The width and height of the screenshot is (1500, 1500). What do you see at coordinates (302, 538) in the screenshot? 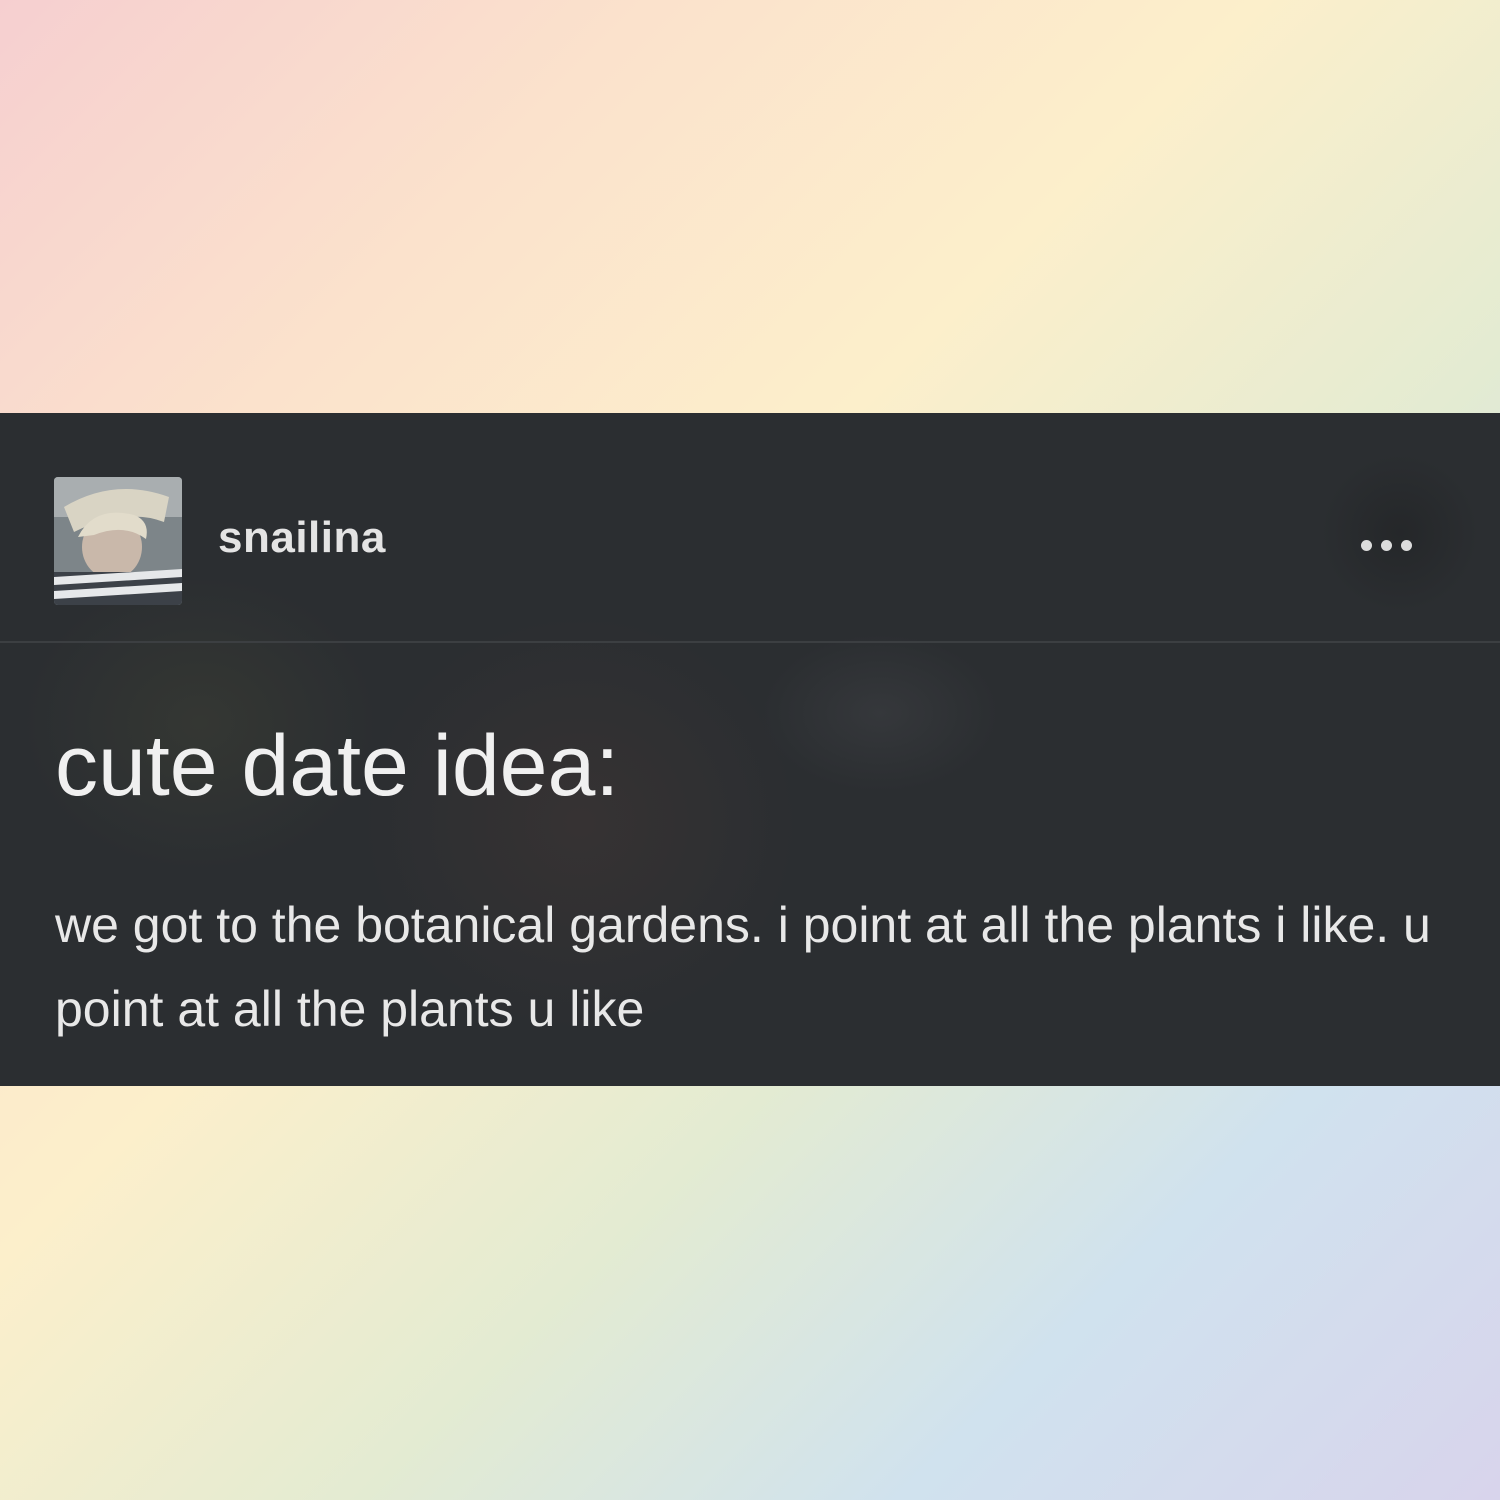
I see `username: snailina` at bounding box center [302, 538].